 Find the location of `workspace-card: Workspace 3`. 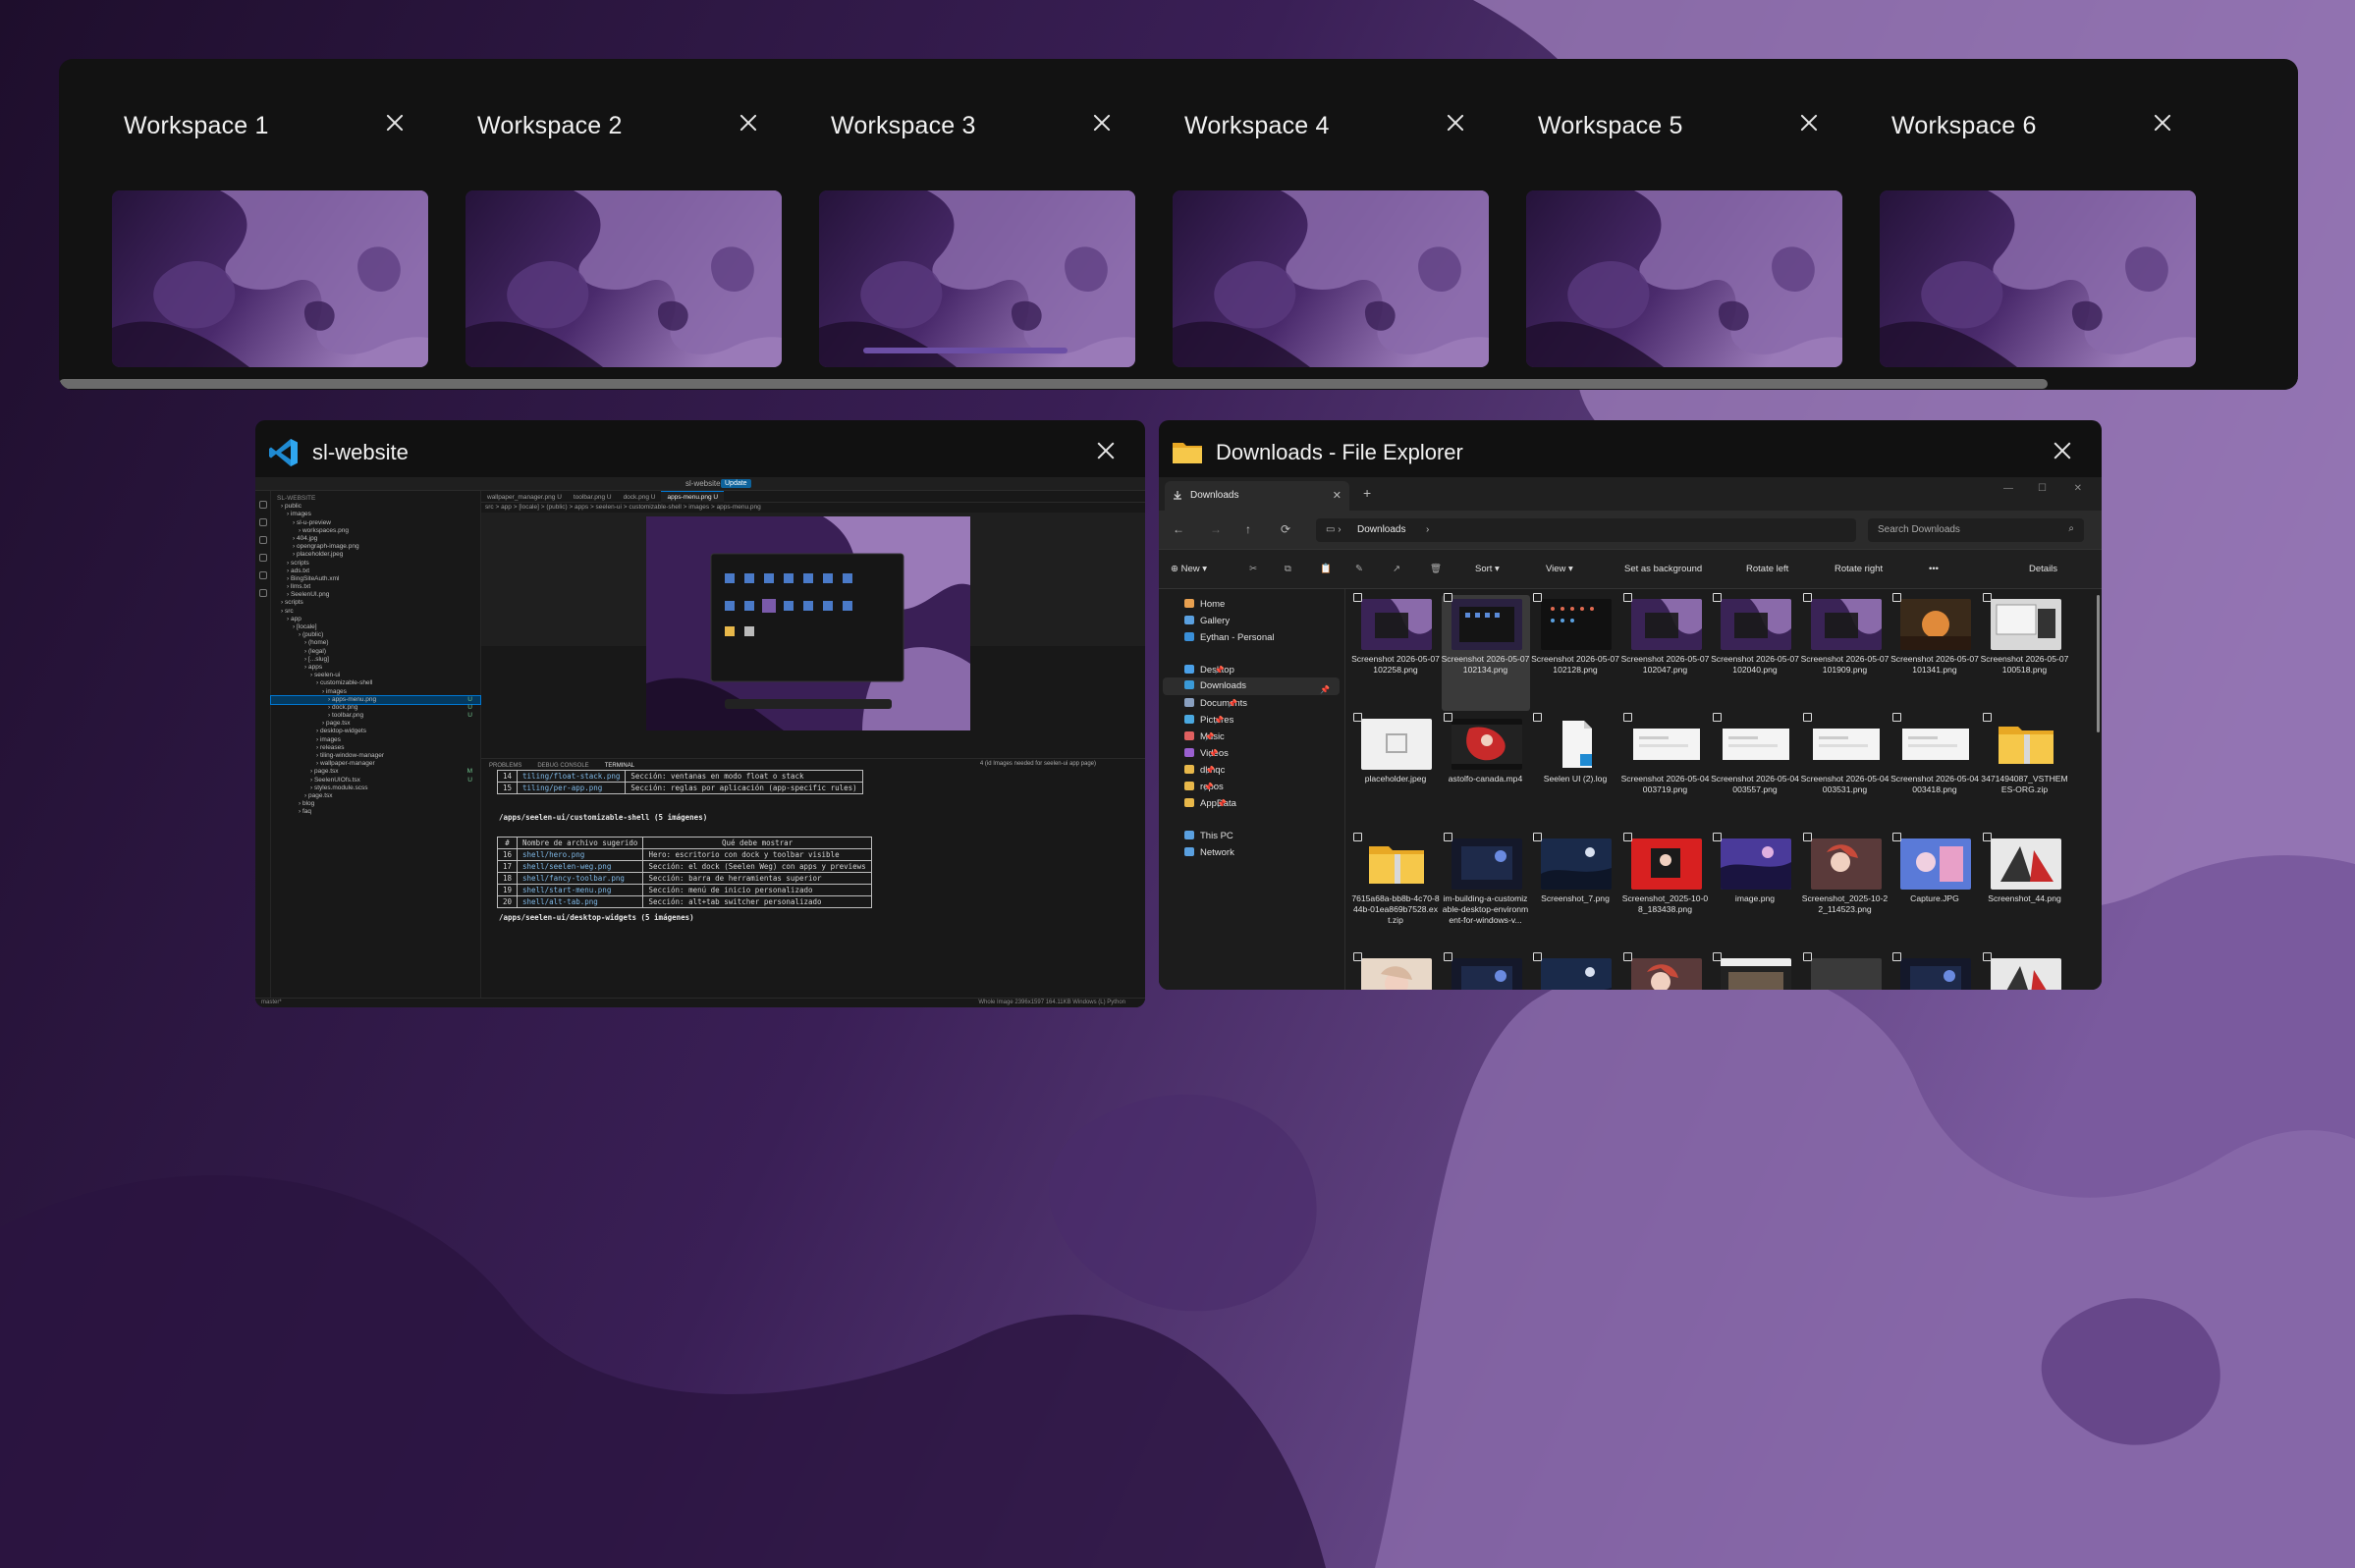

workspace-card: Workspace 3 is located at coordinates (972, 239).